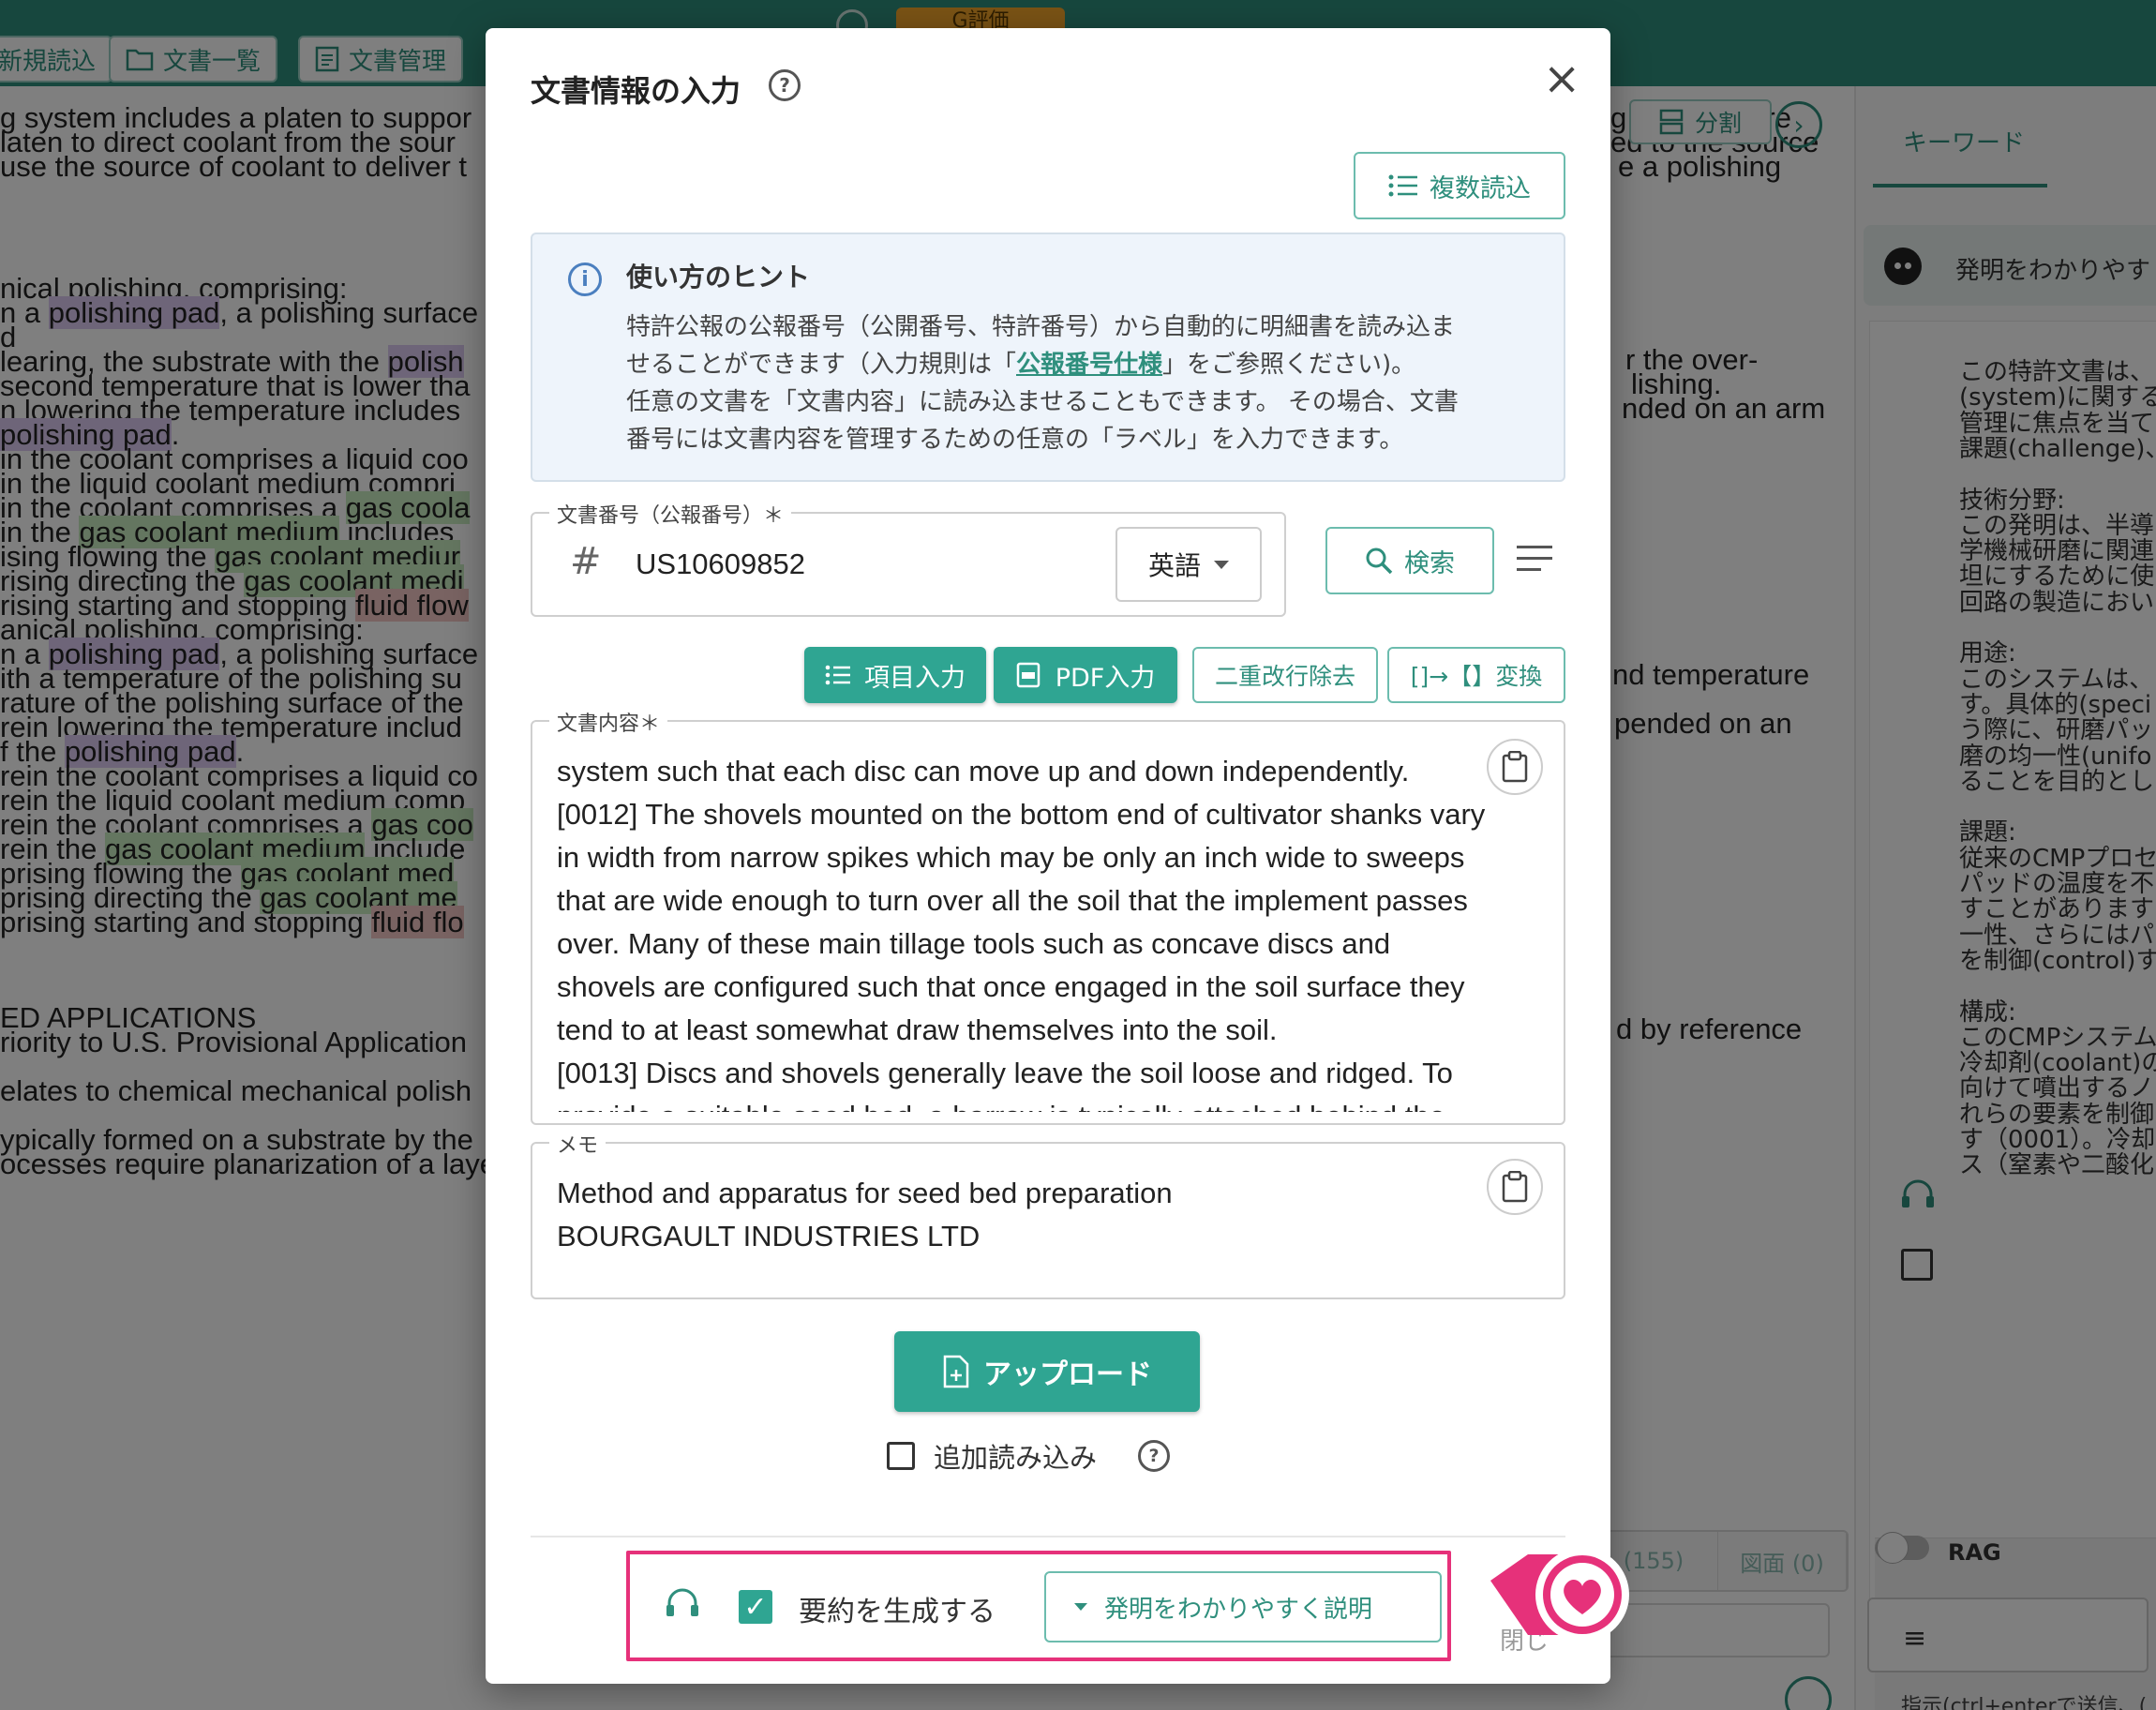  I want to click on upload-label: アップロード, so click(1068, 1374).